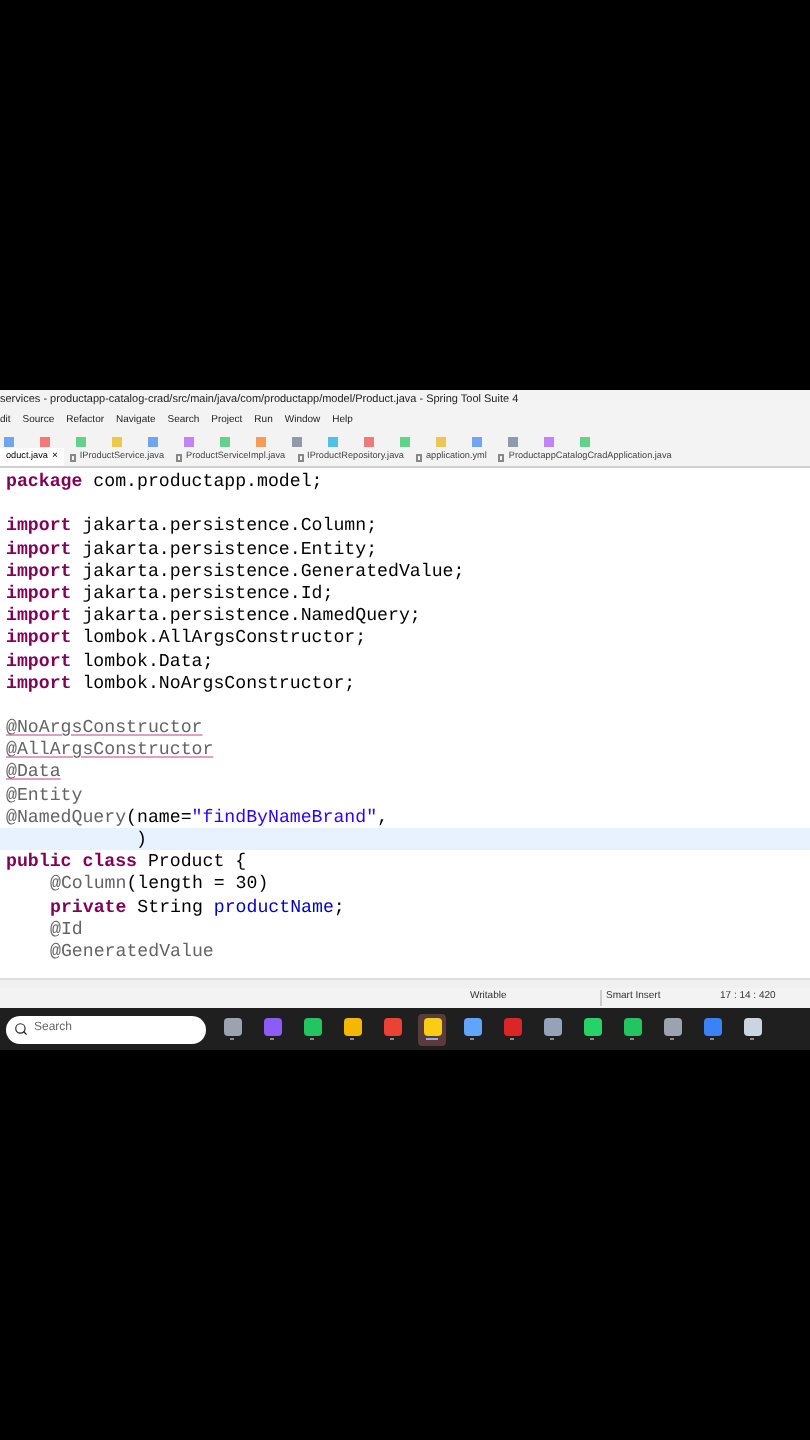 This screenshot has height=1440, width=810. What do you see at coordinates (235, 570) in the screenshot?
I see `code-line: import jakarta.persistence.GeneratedValue;` at bounding box center [235, 570].